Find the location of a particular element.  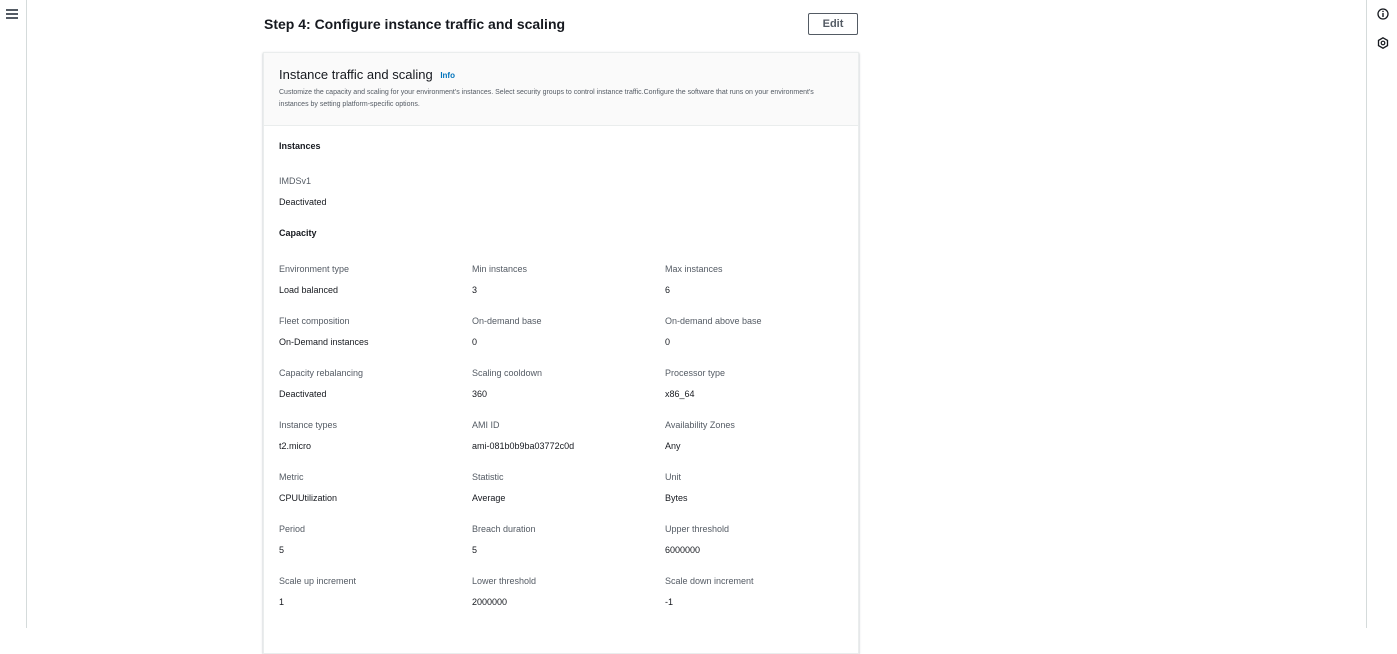

field-label: Unit is located at coordinates (673, 477).